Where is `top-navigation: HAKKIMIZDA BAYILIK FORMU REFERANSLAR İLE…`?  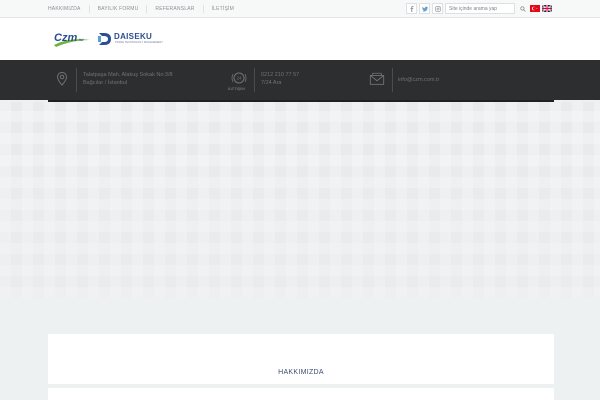 top-navigation: HAKKIMIZDA BAYILIK FORMU REFERANSLAR İLE… is located at coordinates (144, 9).